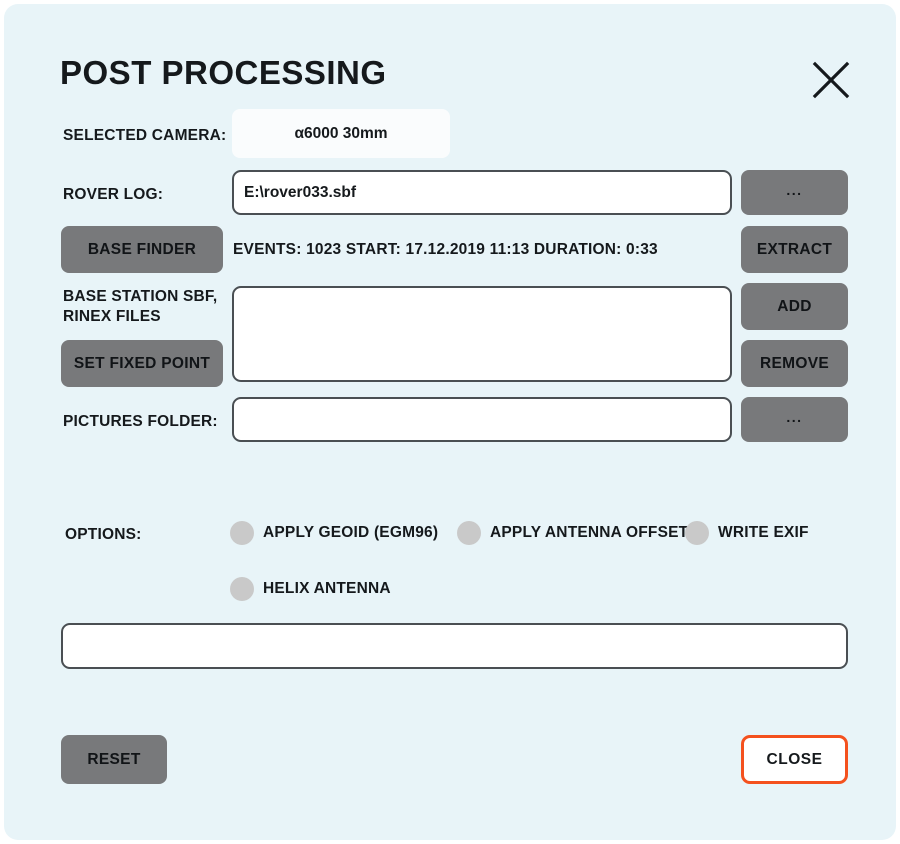  Describe the element at coordinates (482, 419) in the screenshot. I see `pictures-folder-input` at that location.